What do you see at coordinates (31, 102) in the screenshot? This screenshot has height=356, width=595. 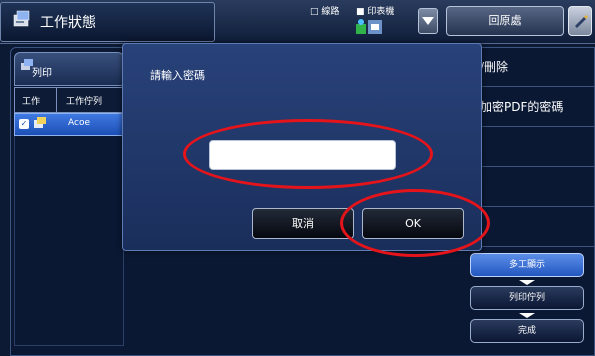 I see `column-header-job: 工作` at bounding box center [31, 102].